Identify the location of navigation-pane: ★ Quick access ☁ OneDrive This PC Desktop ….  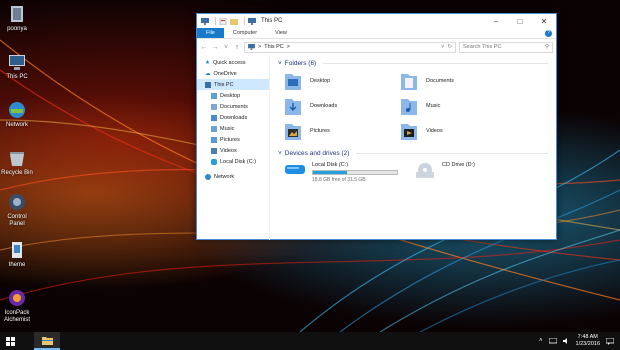
(233, 147).